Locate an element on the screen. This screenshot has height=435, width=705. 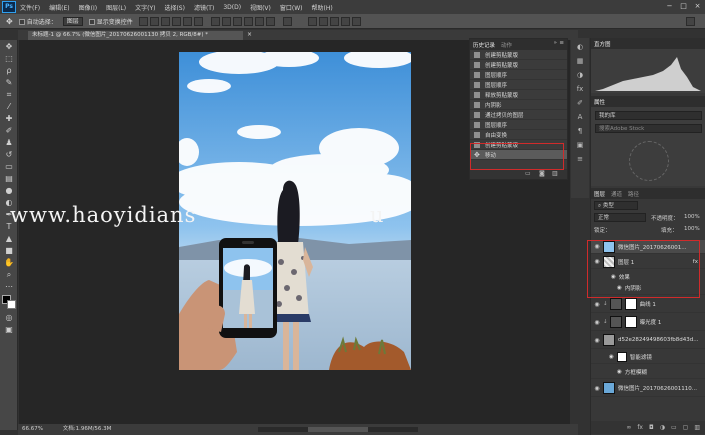
color-swatches is located at coordinates (9, 302).